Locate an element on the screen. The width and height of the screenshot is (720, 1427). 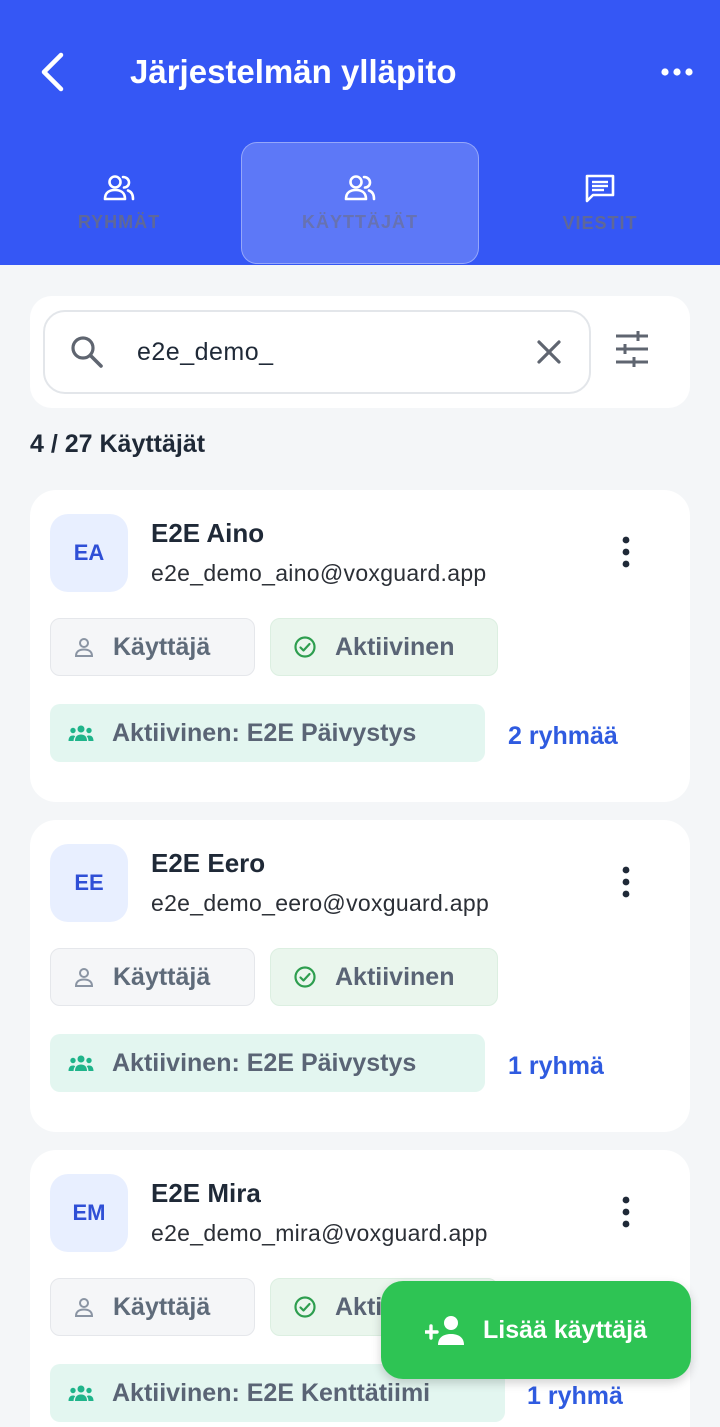
tab-groups: RYHMÄT is located at coordinates (119, 203).